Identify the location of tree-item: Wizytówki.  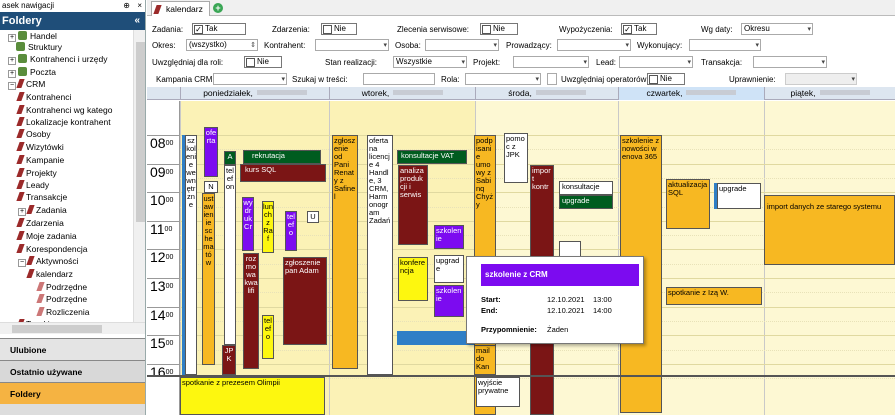
(40, 147).